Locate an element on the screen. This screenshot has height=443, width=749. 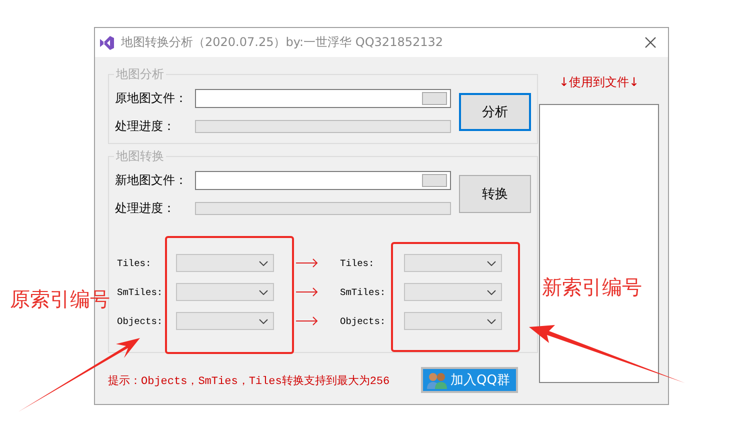
window-title: 地图转换分析（2020.07.25）by:一世浮华 QQ321852132 is located at coordinates (282, 42).